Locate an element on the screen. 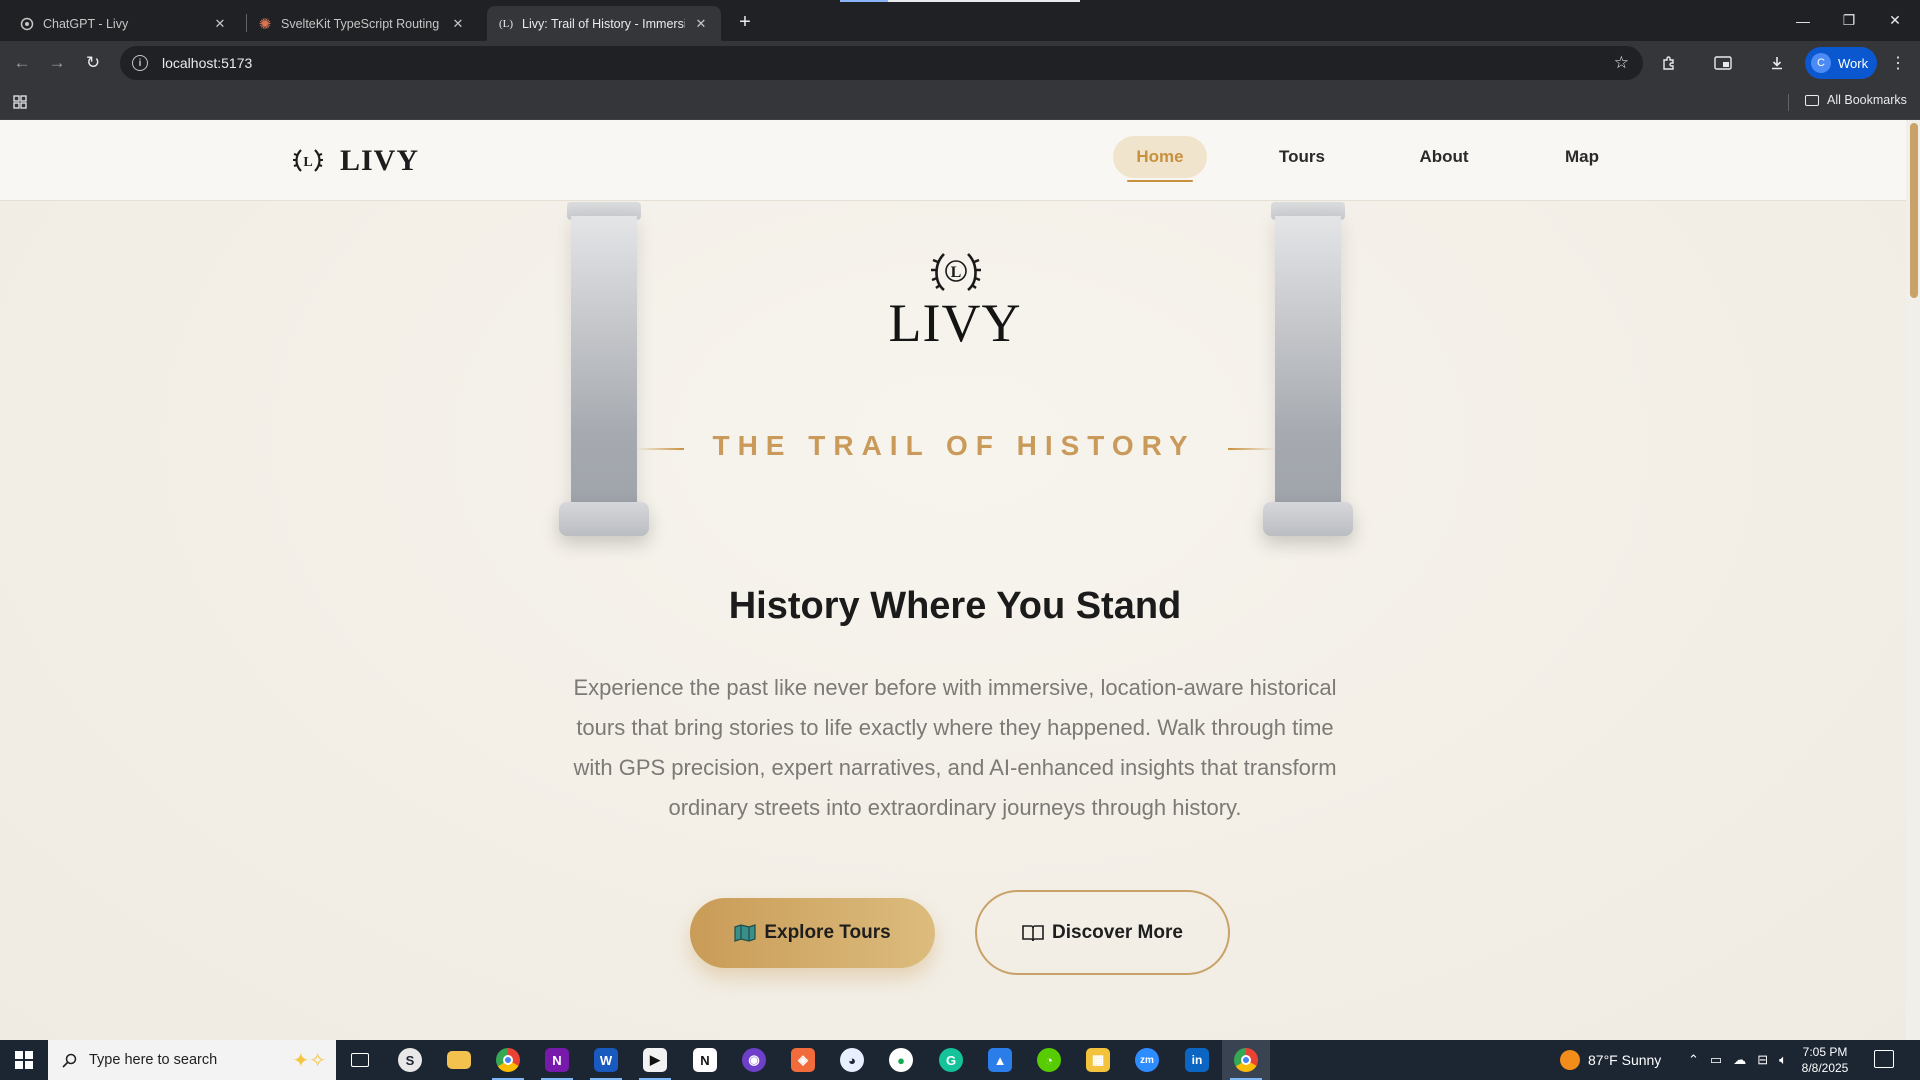 The width and height of the screenshot is (1920, 1080). close-window-icon: ✕ is located at coordinates (1895, 20).